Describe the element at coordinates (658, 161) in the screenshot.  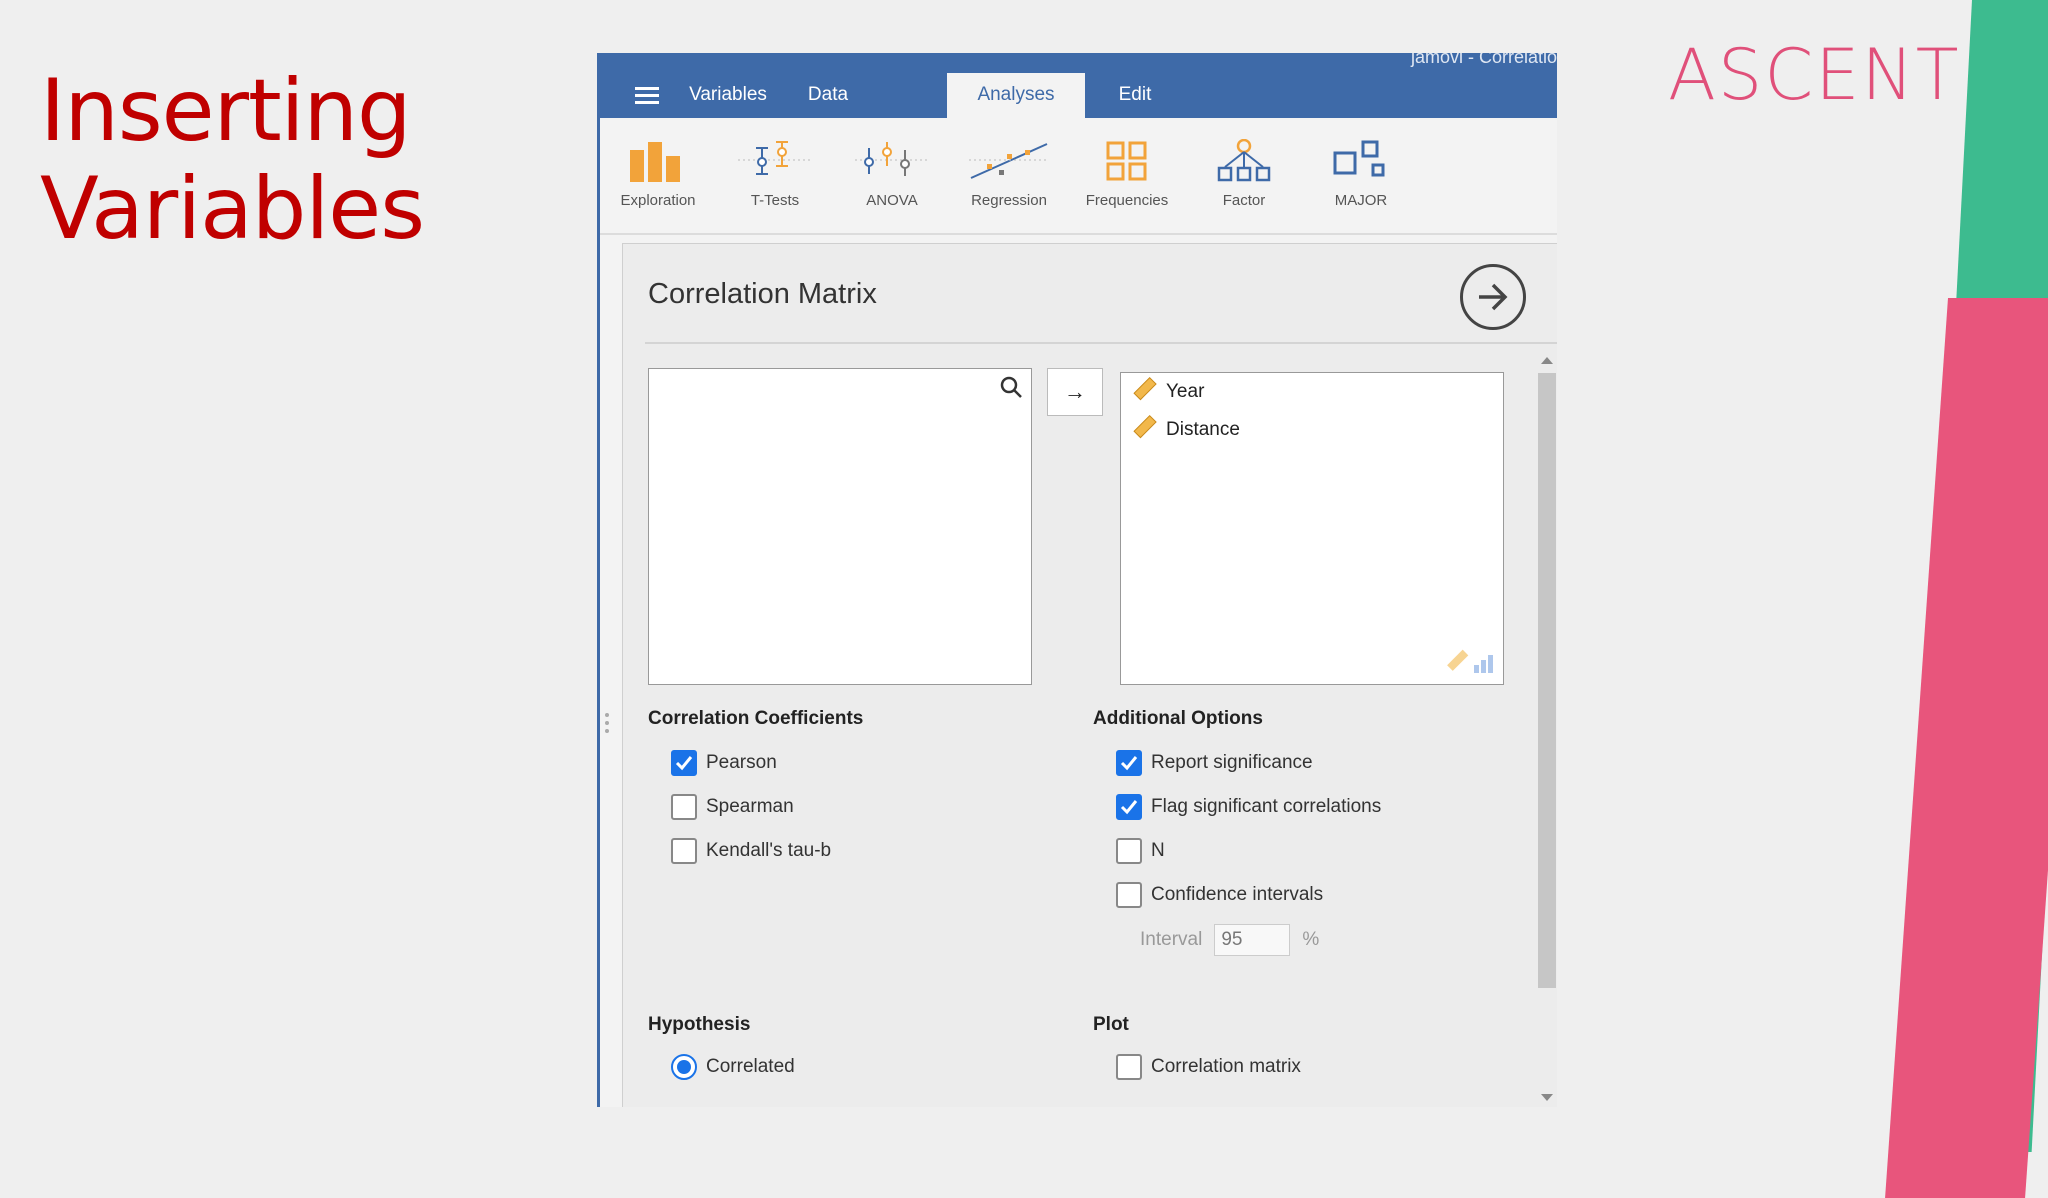
I see `bar-chart-icon` at that location.